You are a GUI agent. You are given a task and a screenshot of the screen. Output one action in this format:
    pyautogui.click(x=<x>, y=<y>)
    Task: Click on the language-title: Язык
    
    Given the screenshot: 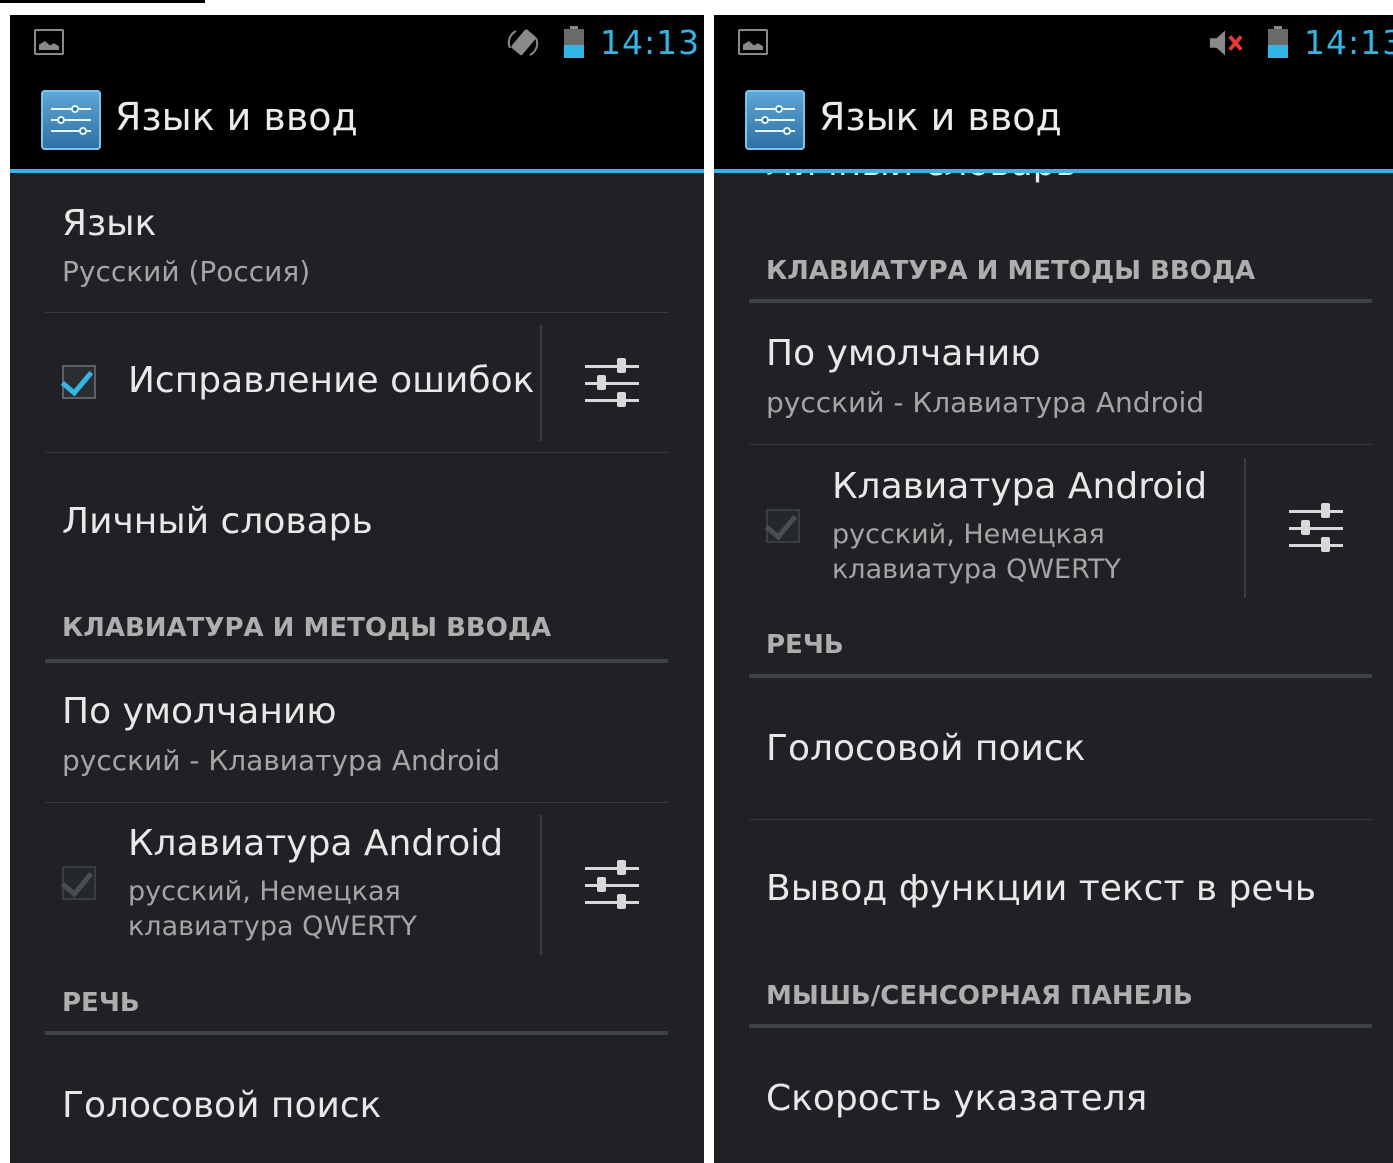 What is the action you would take?
    pyautogui.click(x=109, y=223)
    